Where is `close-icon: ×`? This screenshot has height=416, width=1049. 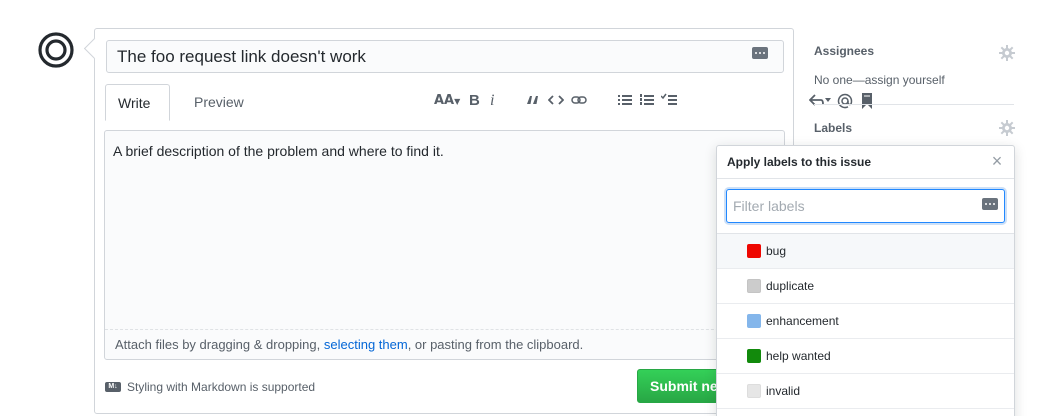 close-icon: × is located at coordinates (997, 161).